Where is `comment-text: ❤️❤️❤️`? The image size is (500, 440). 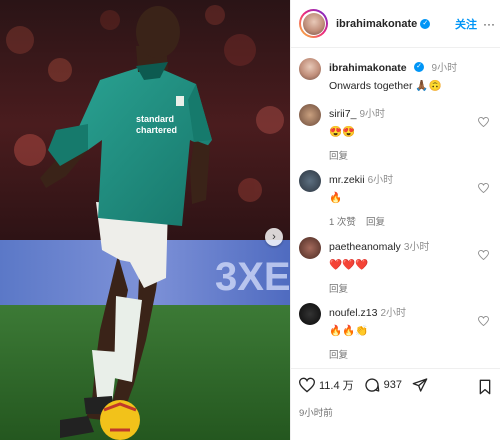
comment-text: ❤️❤️❤️ is located at coordinates (349, 265).